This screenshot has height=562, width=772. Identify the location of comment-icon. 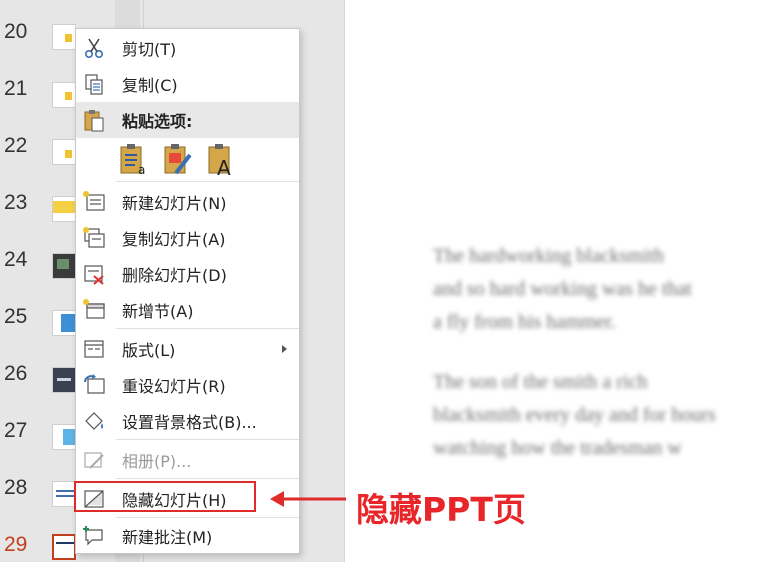
(93, 536).